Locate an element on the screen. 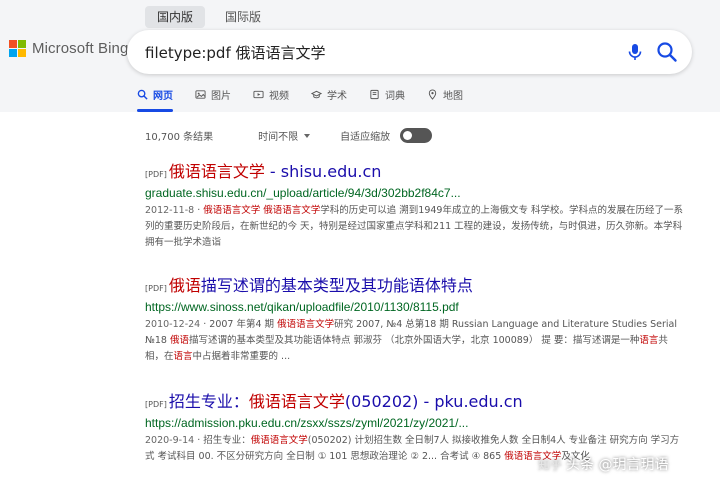 The height and width of the screenshot is (488, 720). tab-videos: 视频 is located at coordinates (271, 94).